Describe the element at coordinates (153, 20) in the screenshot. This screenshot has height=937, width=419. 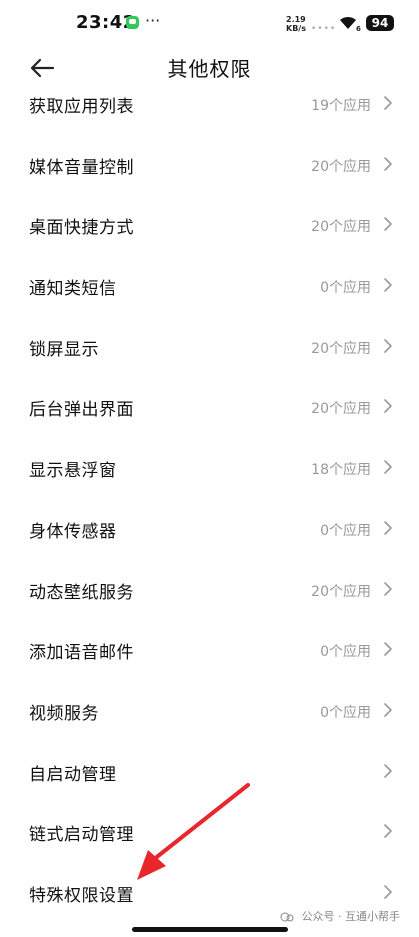
I see `more-notifications-icon: ···` at that location.